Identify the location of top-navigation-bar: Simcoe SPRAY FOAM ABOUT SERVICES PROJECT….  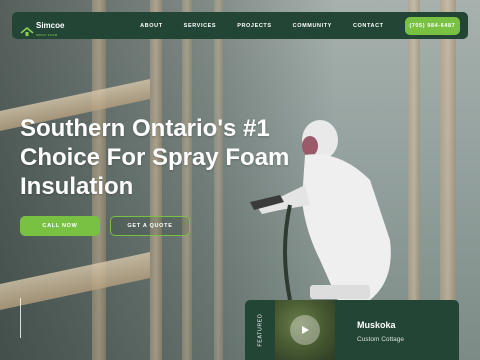
(240, 25).